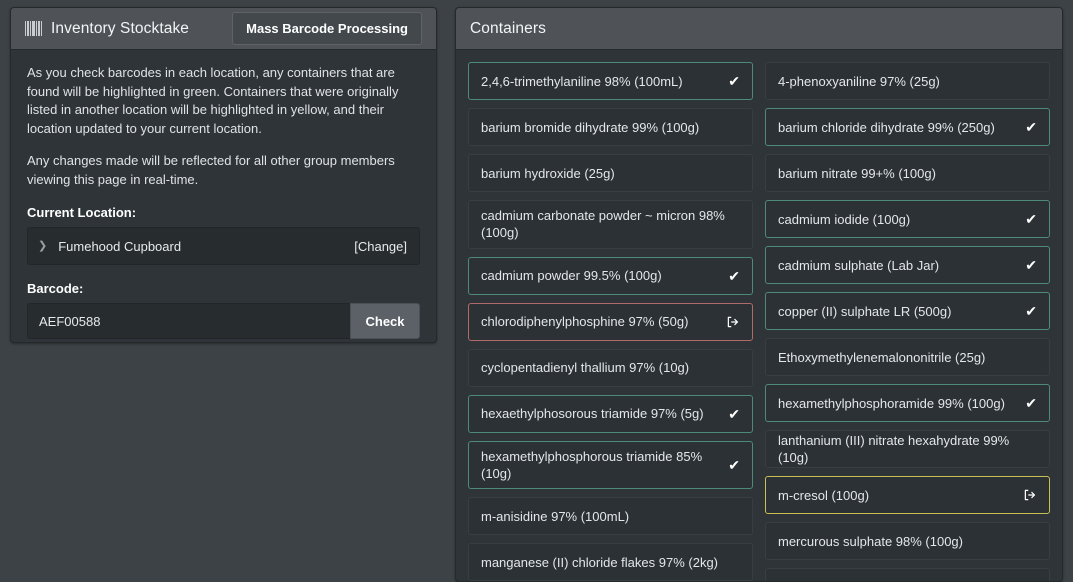 The width and height of the screenshot is (1073, 582). What do you see at coordinates (600, 562) in the screenshot?
I see `container-item-label: manganese (II) chloride flakes 97% (2kg)` at bounding box center [600, 562].